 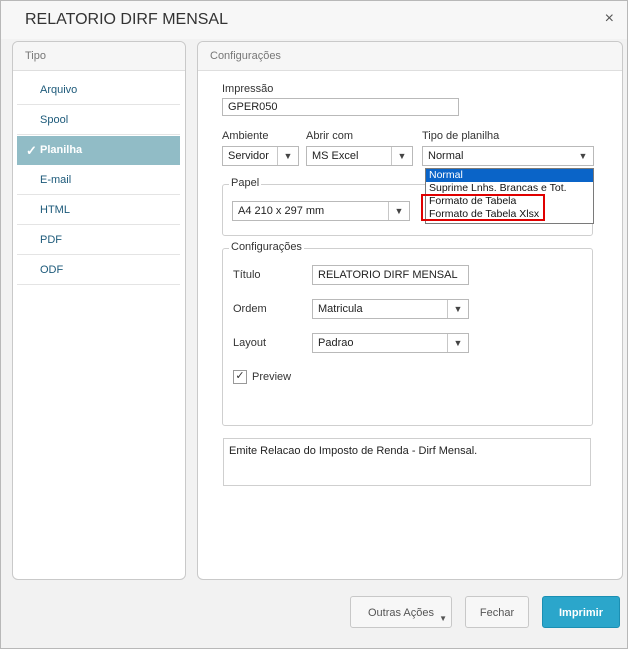 I want to click on nav-item-label: PDF, so click(x=51, y=240).